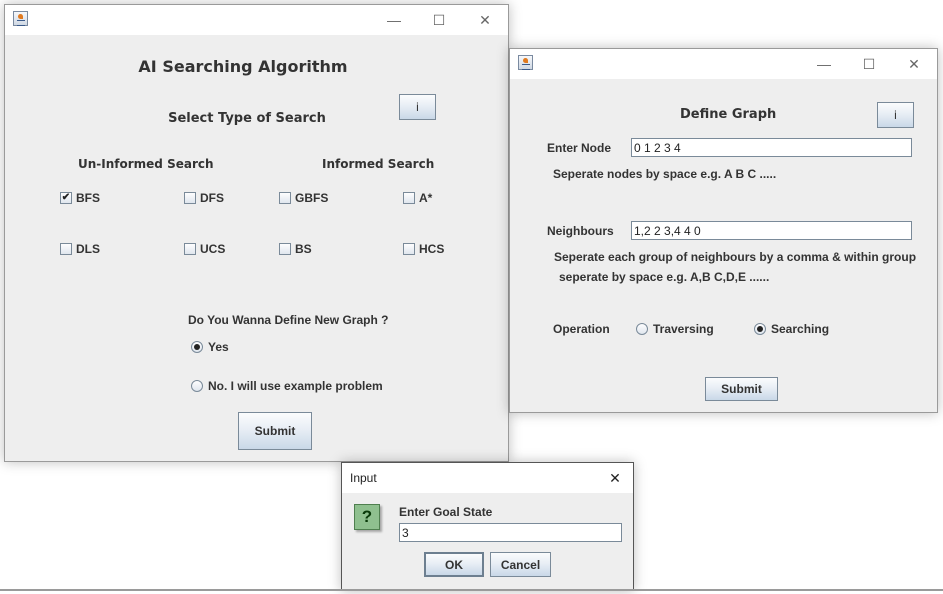 The image size is (943, 594). I want to click on checkbox-bs: BS, so click(295, 249).